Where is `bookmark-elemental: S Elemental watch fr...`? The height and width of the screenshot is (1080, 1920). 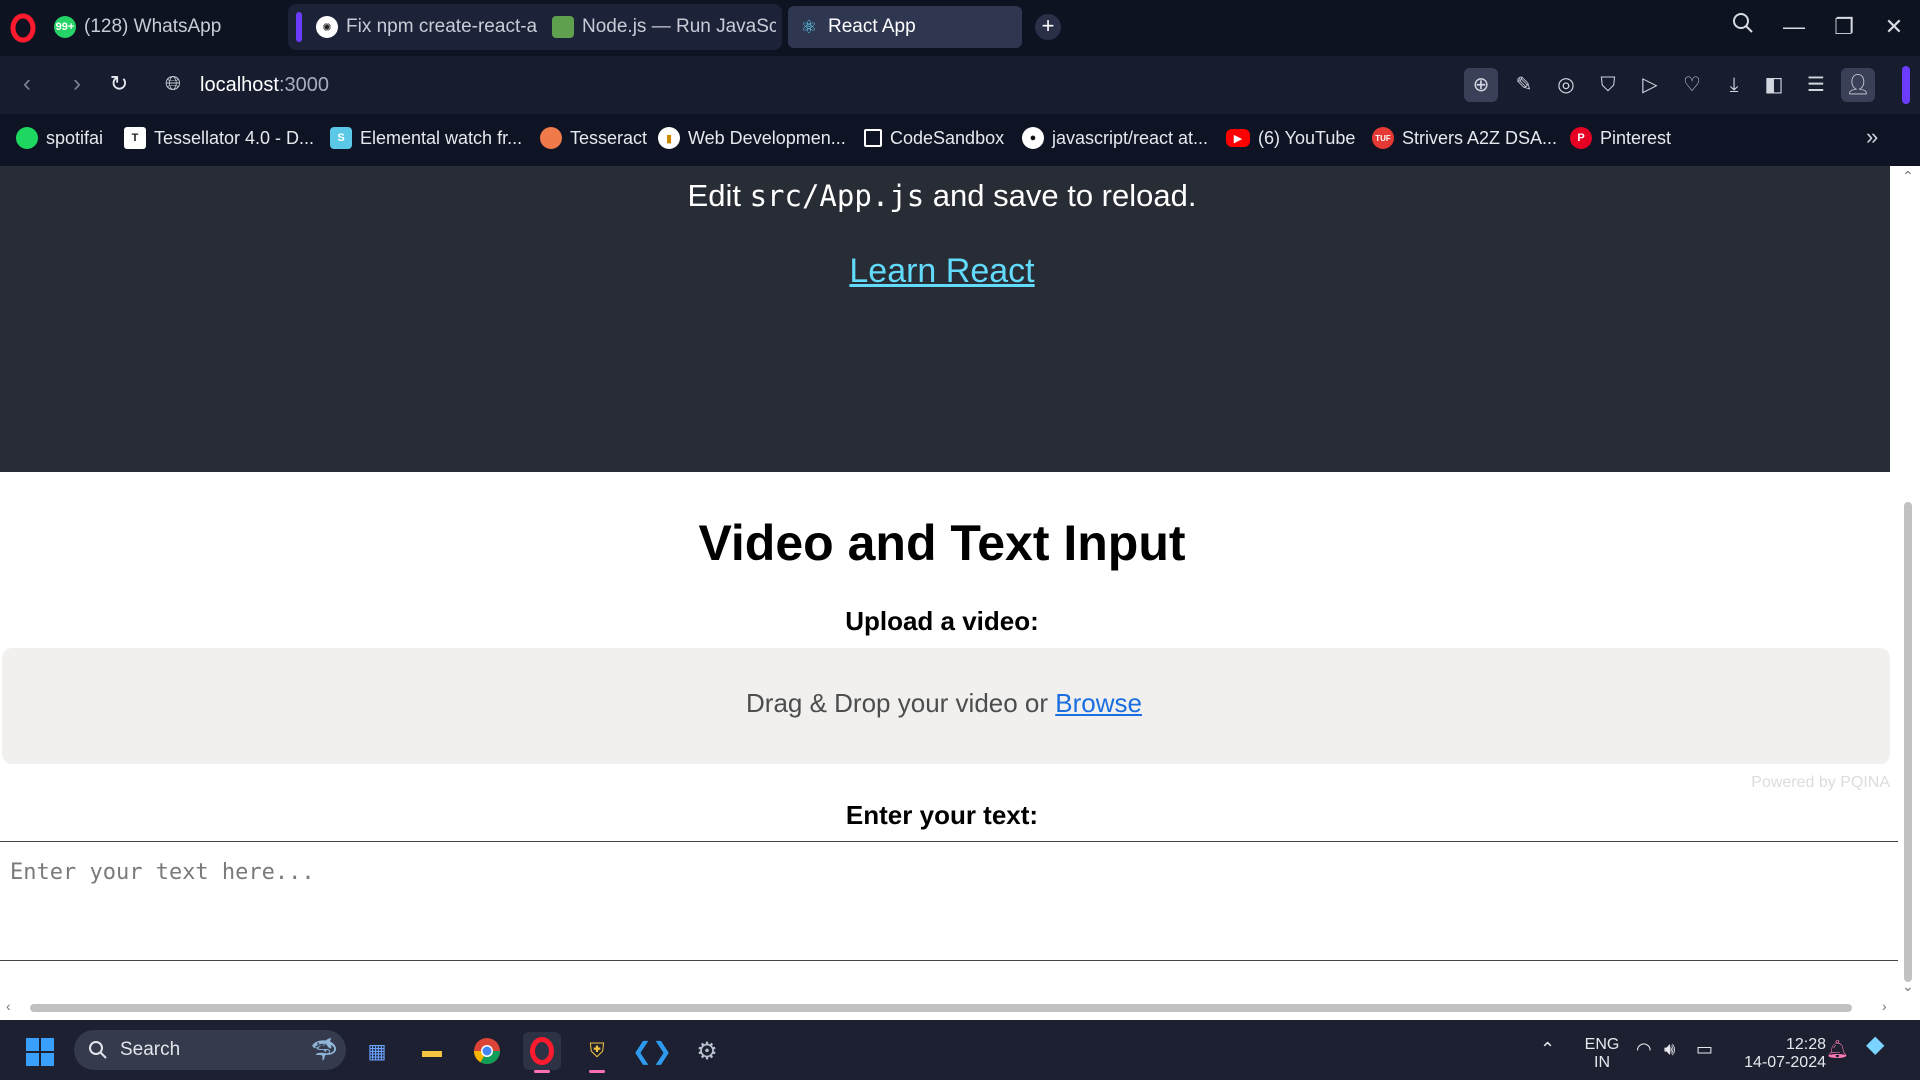
bookmark-elemental: S Elemental watch fr... is located at coordinates (426, 138).